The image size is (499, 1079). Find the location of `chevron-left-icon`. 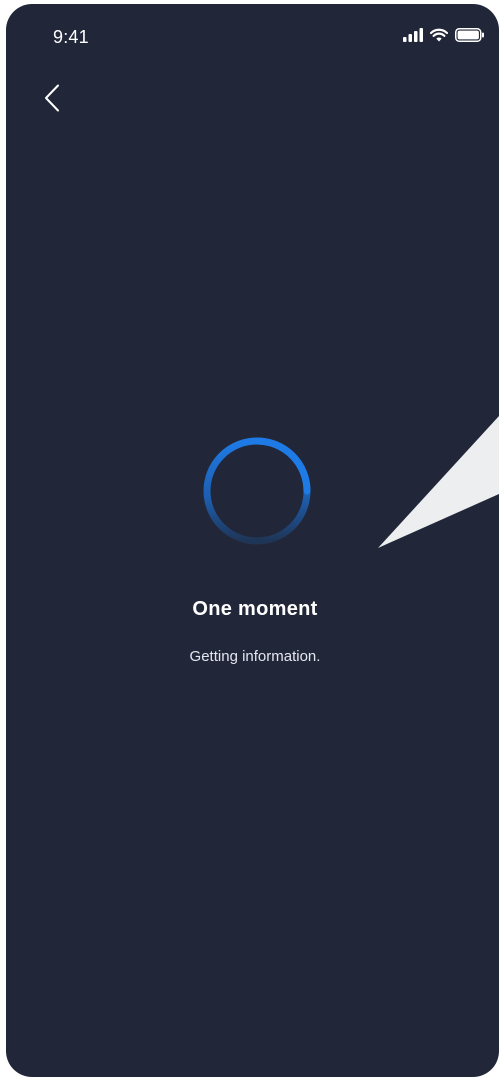

chevron-left-icon is located at coordinates (52, 98).